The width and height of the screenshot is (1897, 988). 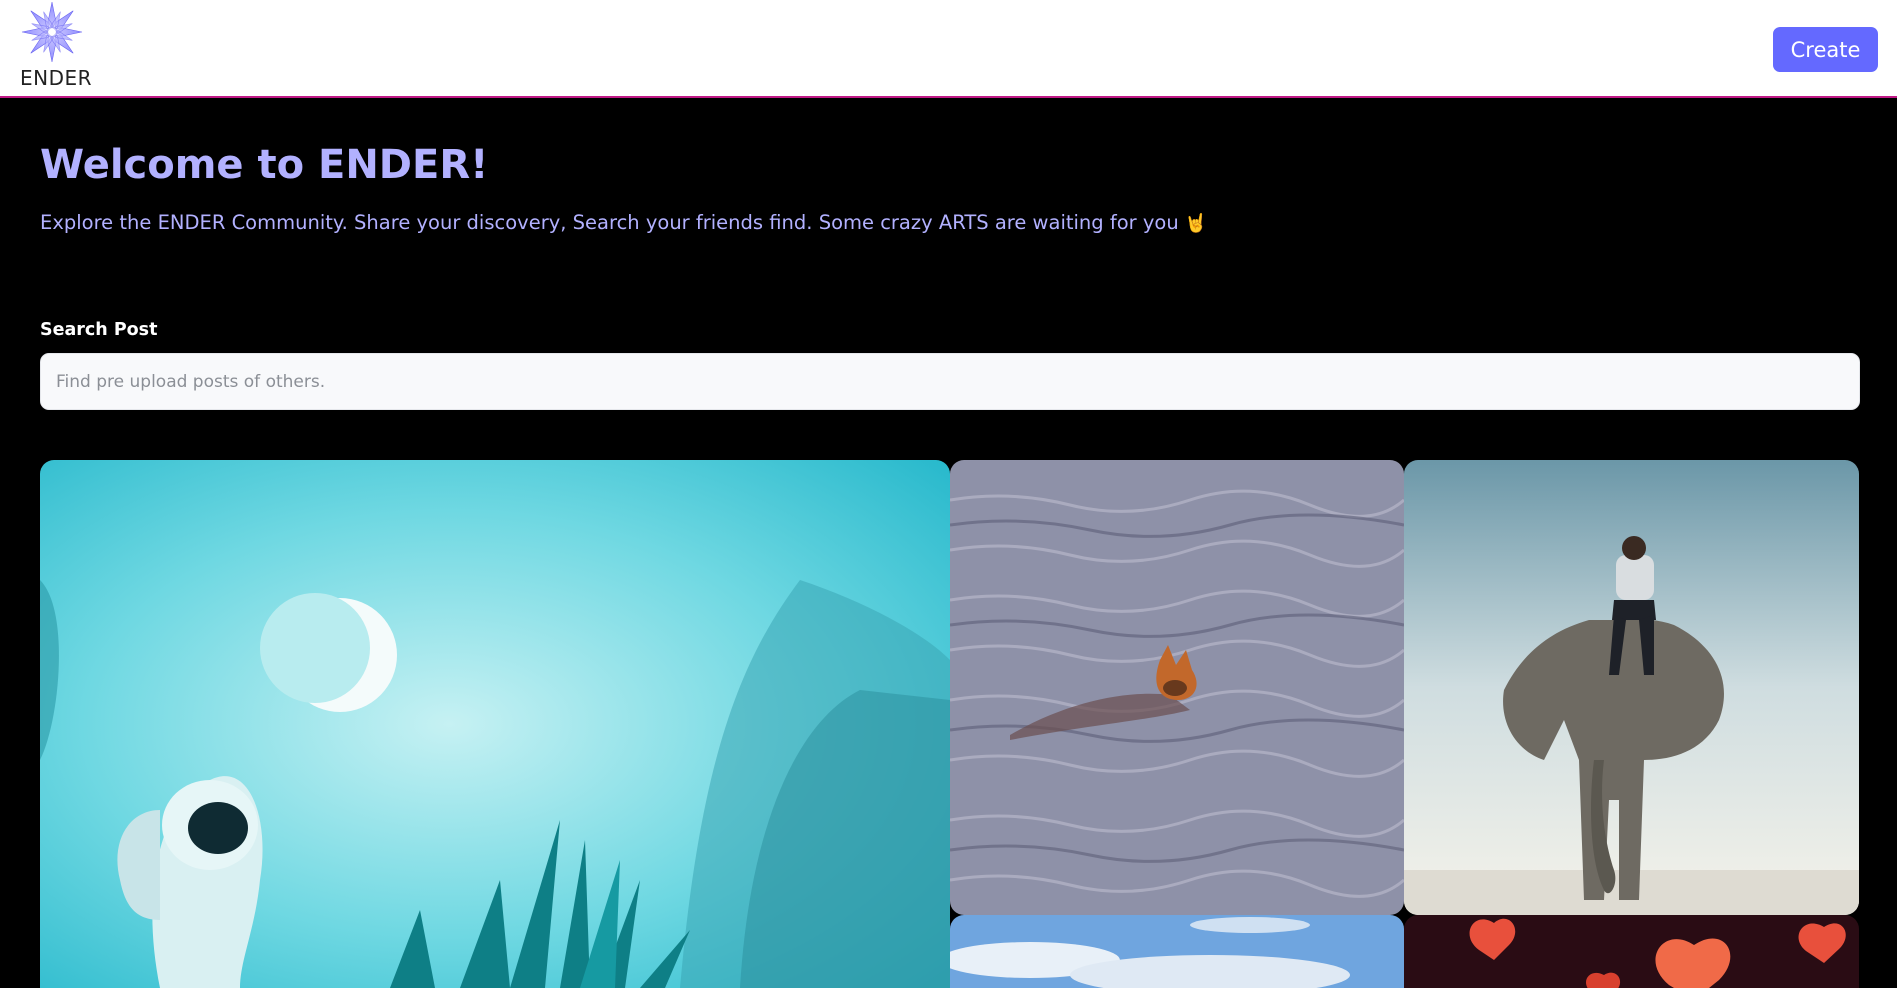 What do you see at coordinates (1196, 223) in the screenshot?
I see `rock-hand-emoji: 🤘` at bounding box center [1196, 223].